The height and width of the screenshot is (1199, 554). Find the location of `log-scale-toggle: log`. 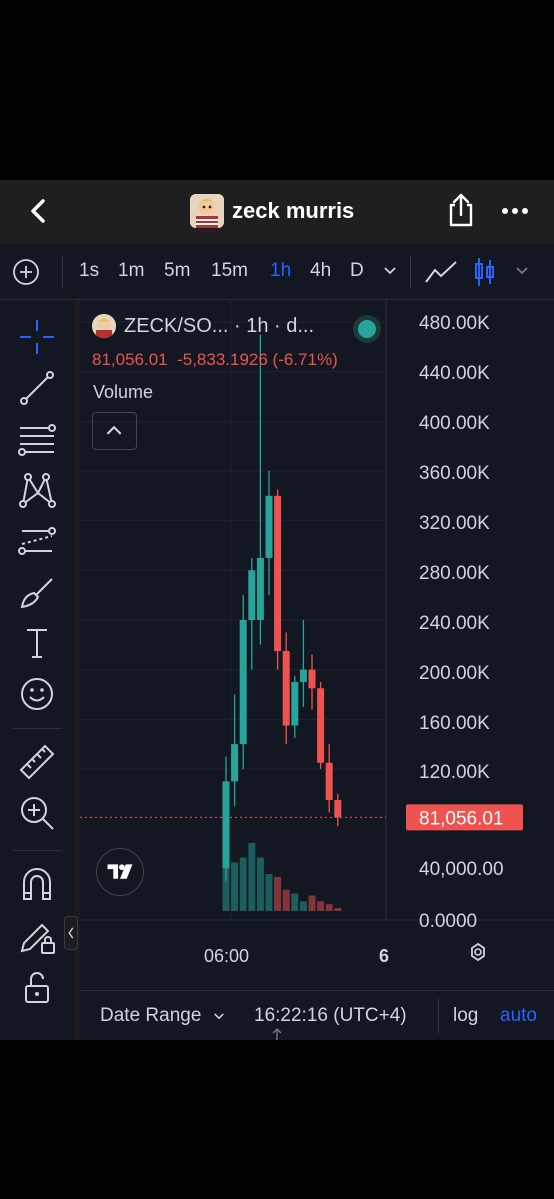

log-scale-toggle: log is located at coordinates (465, 1016).